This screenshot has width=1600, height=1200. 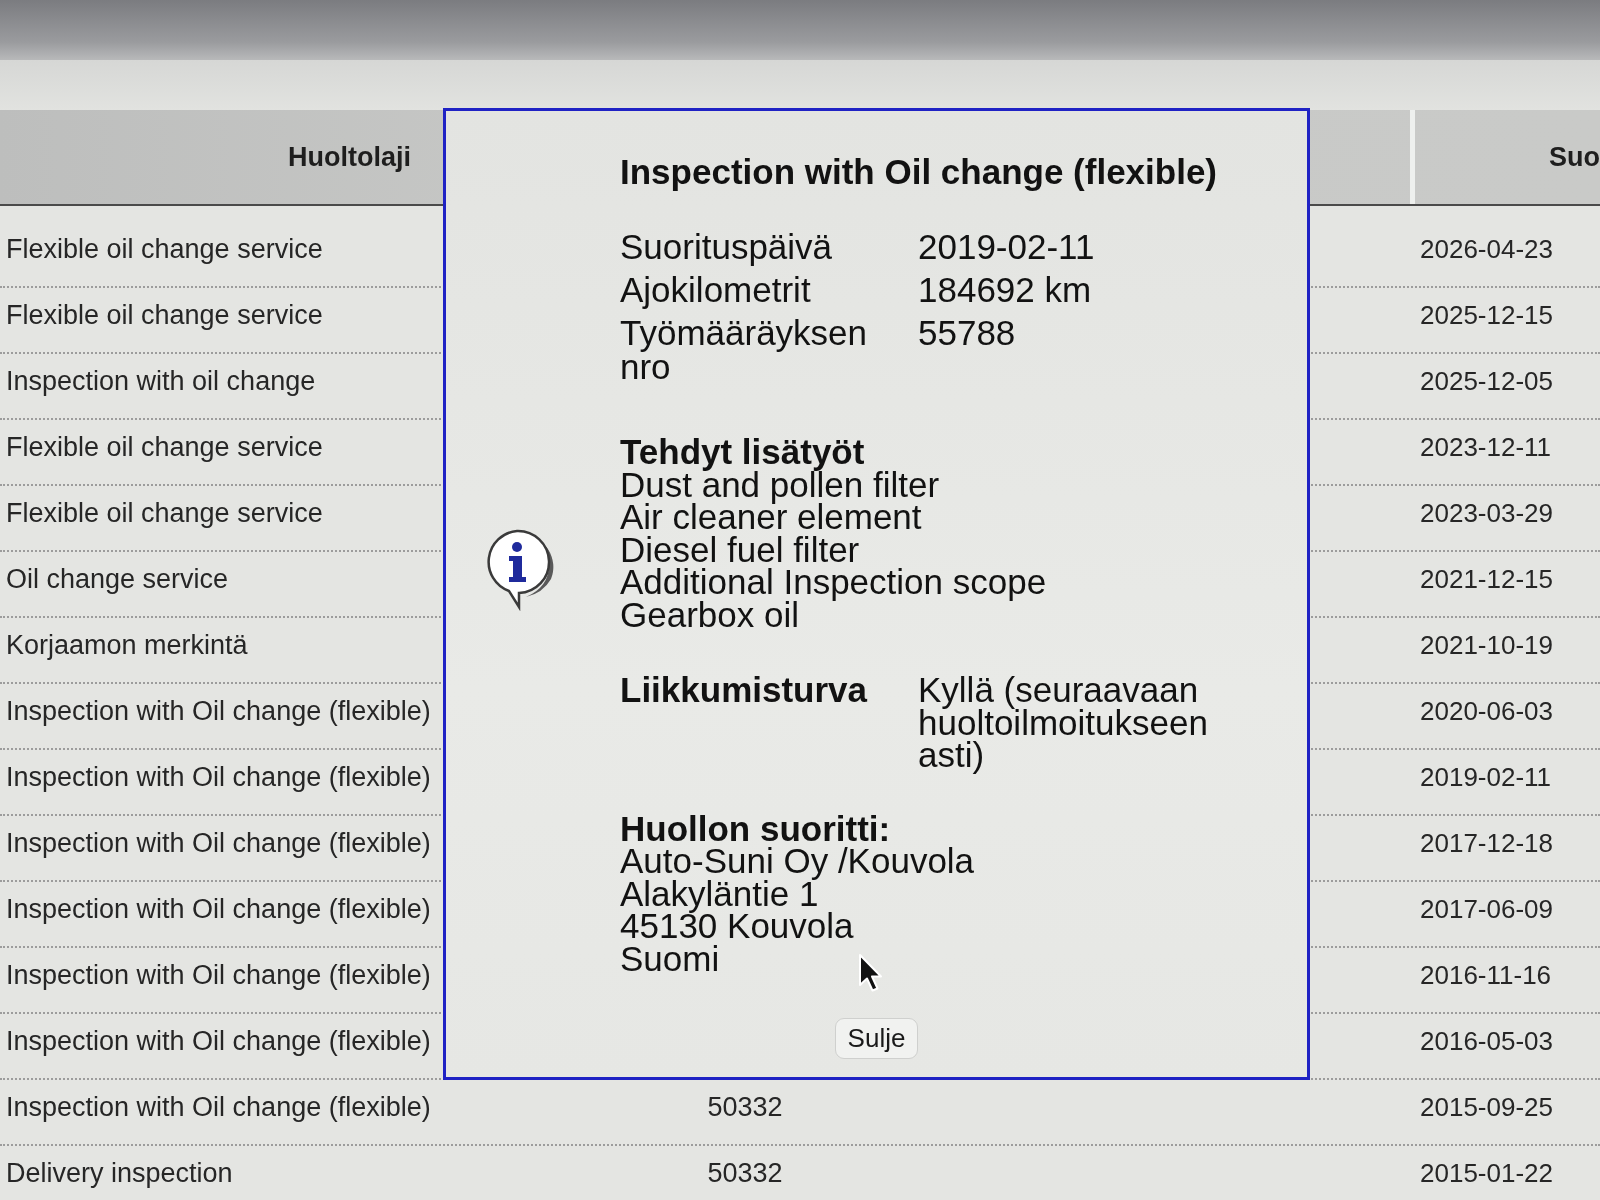 What do you see at coordinates (1486, 579) in the screenshot?
I see `table-cell: 2021-12-15` at bounding box center [1486, 579].